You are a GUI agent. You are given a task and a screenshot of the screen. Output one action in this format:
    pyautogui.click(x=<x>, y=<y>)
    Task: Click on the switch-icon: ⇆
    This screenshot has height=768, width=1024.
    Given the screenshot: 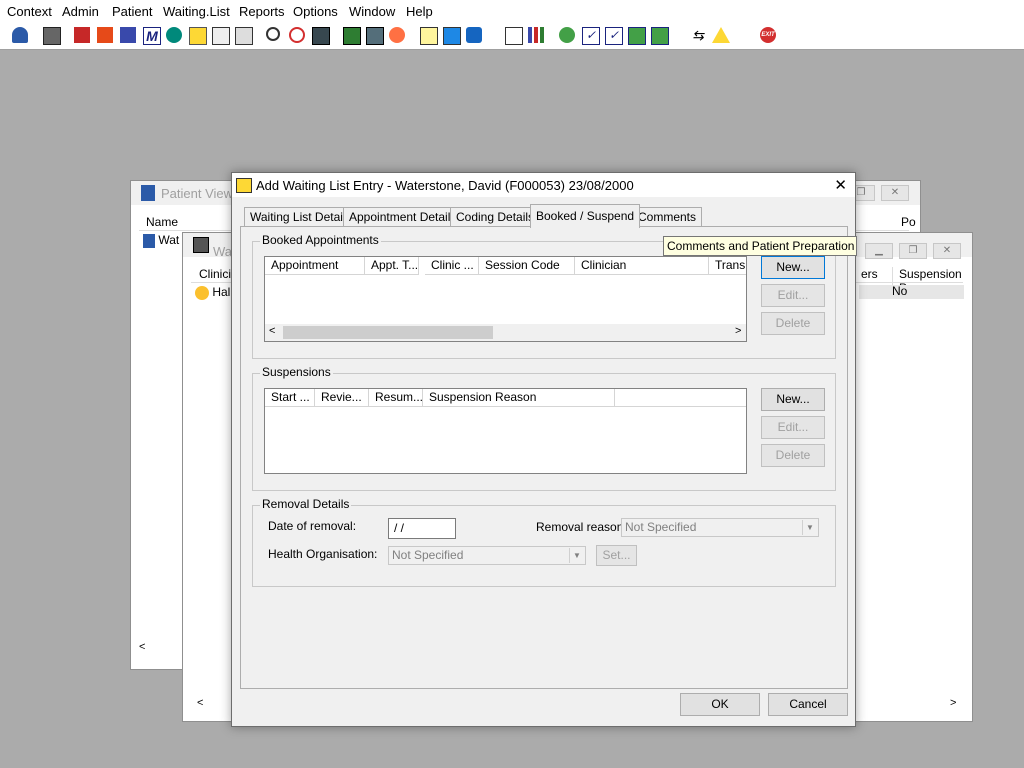 What is the action you would take?
    pyautogui.click(x=698, y=35)
    